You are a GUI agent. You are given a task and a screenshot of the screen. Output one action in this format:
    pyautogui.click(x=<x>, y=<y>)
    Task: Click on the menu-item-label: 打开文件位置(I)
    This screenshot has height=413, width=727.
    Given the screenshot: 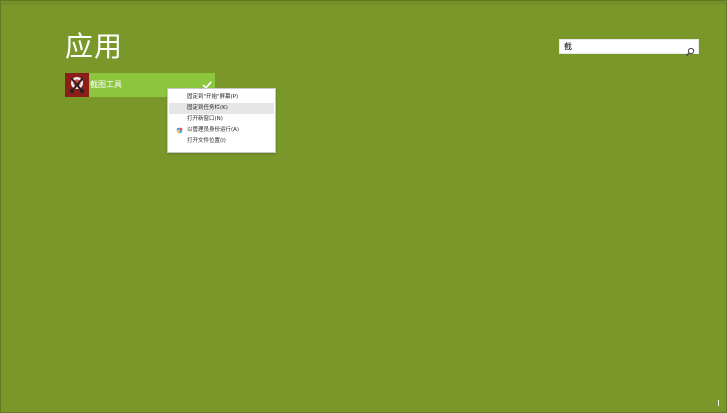 What is the action you would take?
    pyautogui.click(x=206, y=141)
    